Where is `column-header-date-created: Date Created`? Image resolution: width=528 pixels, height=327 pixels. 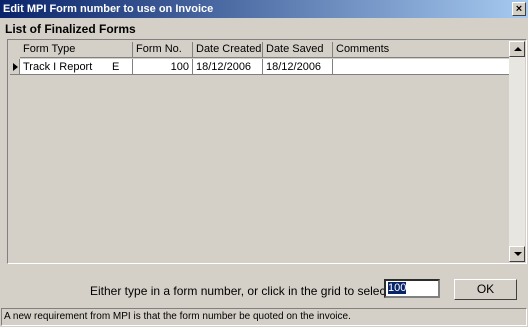 column-header-date-created: Date Created is located at coordinates (228, 50).